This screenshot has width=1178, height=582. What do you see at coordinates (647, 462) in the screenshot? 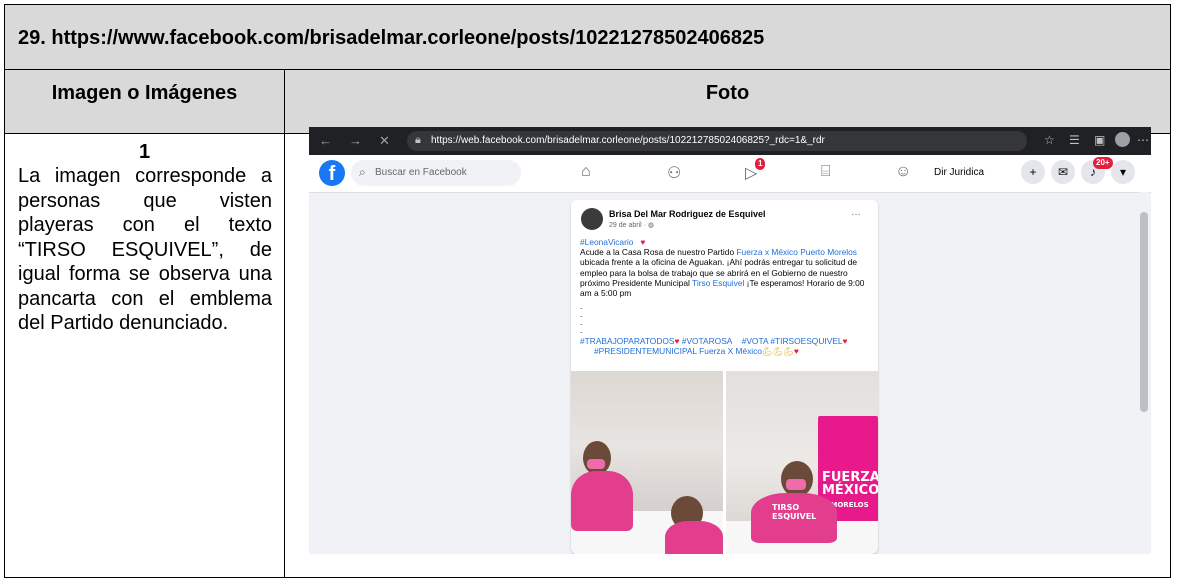
I see `post-photo-left` at bounding box center [647, 462].